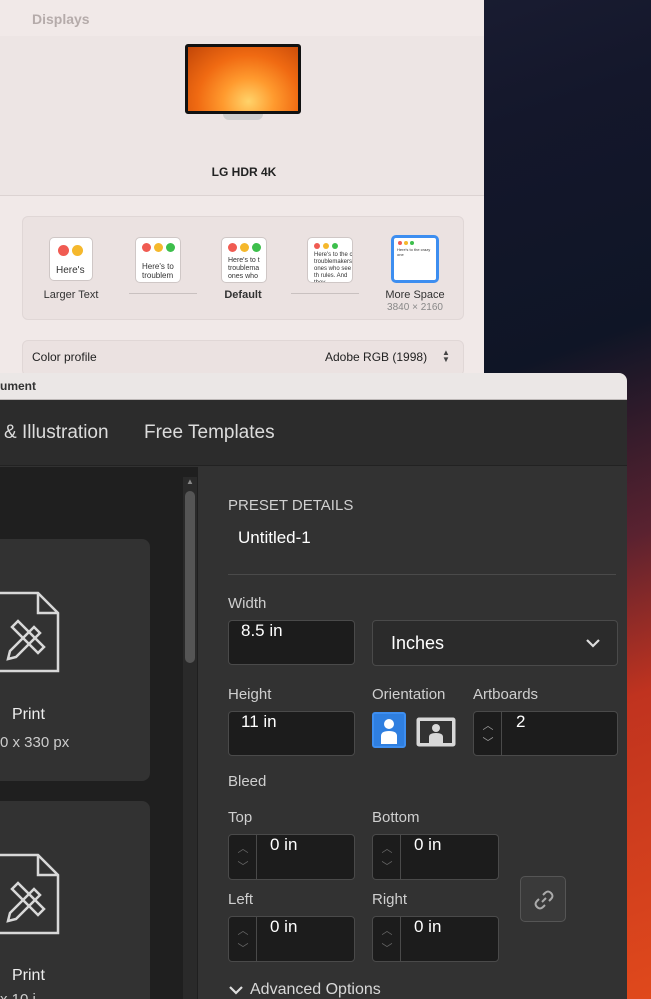  Describe the element at coordinates (241, 899) in the screenshot. I see `bleed-left-label: Left` at that location.